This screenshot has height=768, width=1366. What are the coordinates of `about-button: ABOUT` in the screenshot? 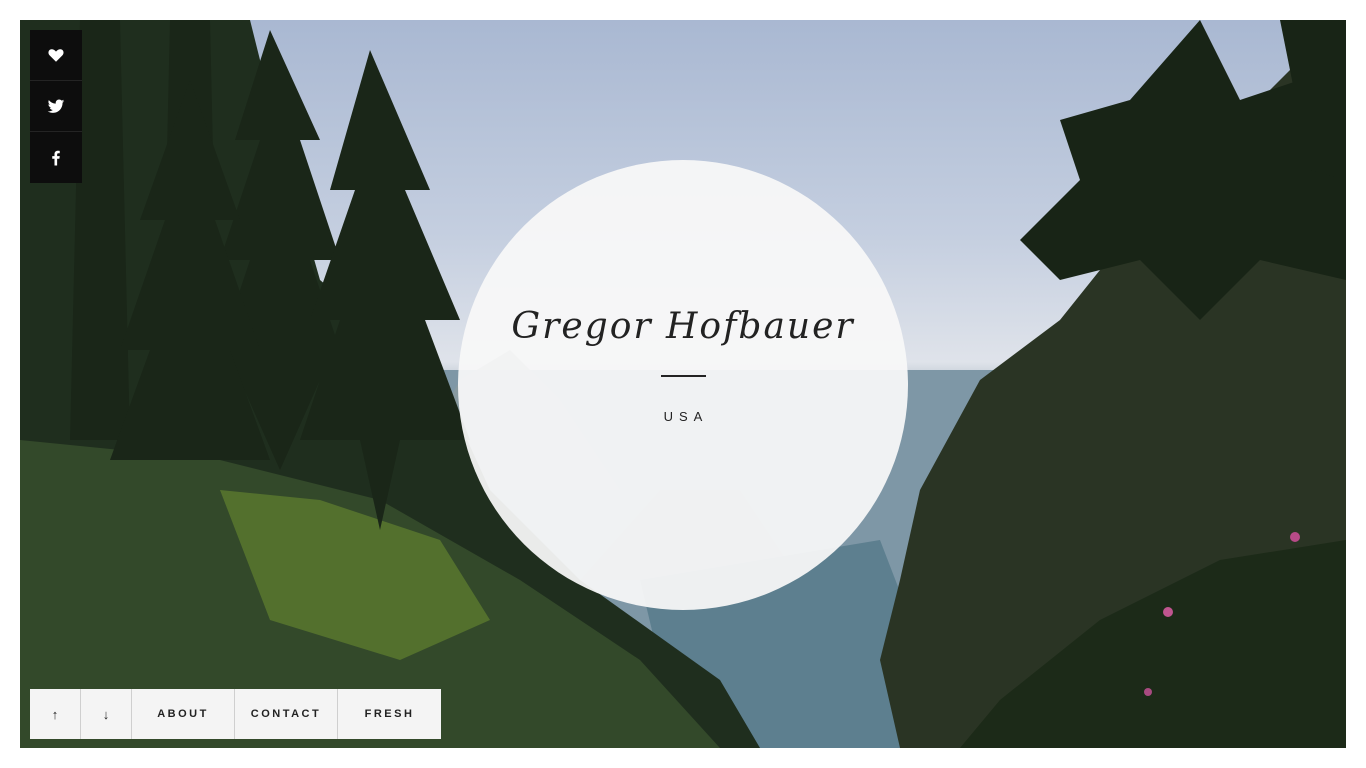 It's located at (183, 714).